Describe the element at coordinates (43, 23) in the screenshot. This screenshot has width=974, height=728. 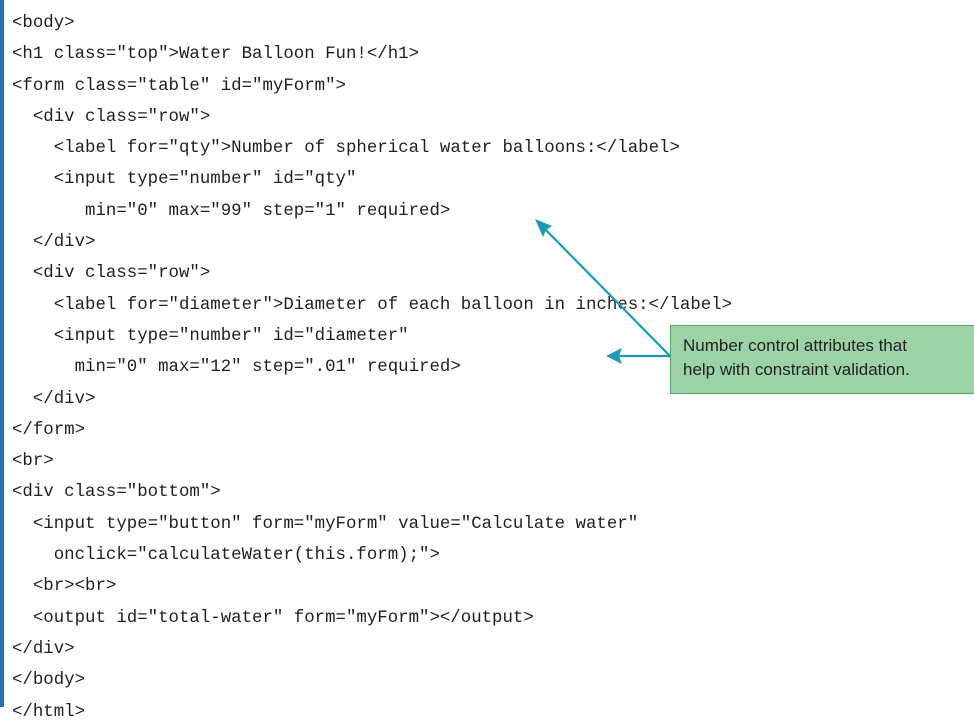
I see `code-line: <body>` at that location.